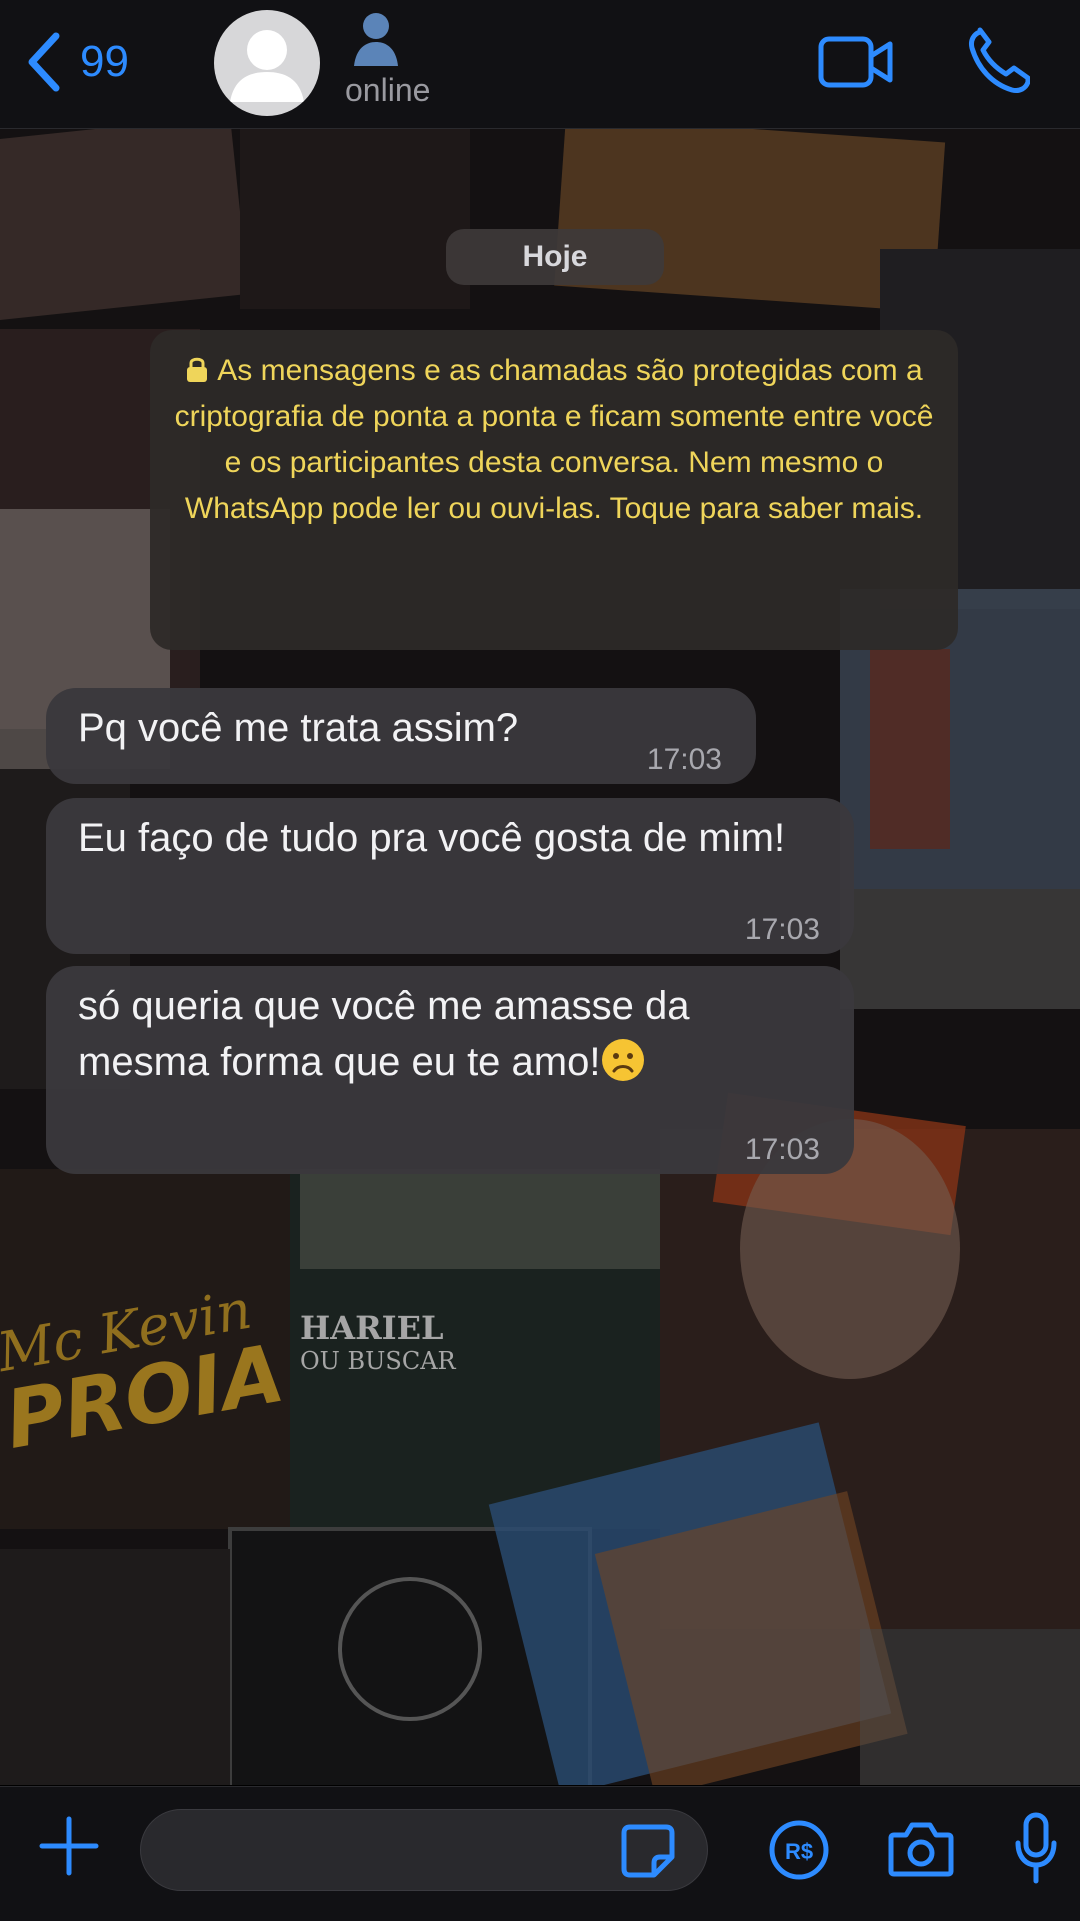 The width and height of the screenshot is (1080, 1921). What do you see at coordinates (432, 838) in the screenshot?
I see `message-text: Eu faço de tudo pra você gosta de mim!` at bounding box center [432, 838].